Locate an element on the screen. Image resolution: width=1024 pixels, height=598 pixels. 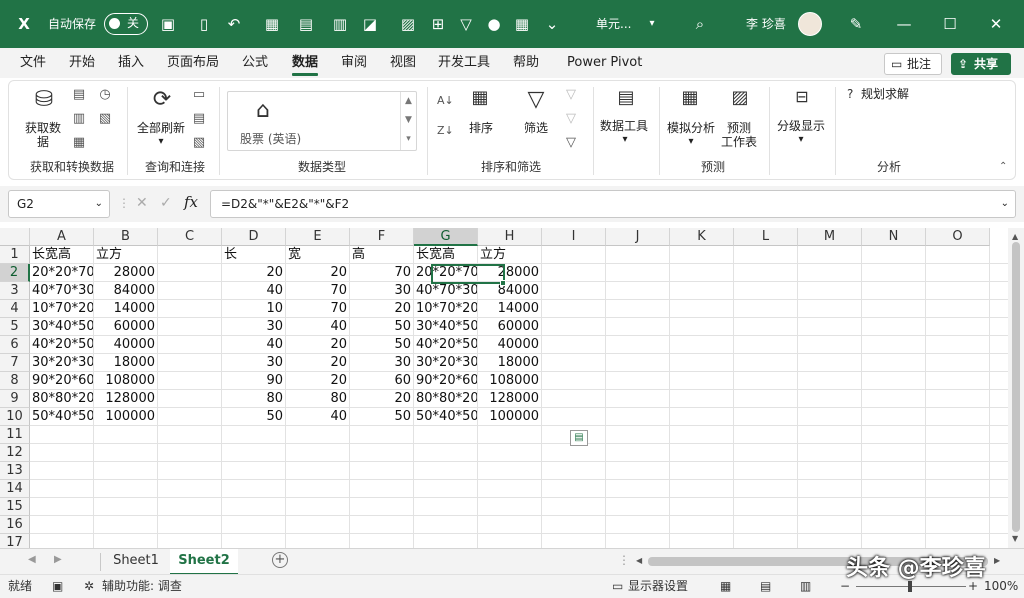
cell-g1: 长宽高 is located at coordinates (445, 255).